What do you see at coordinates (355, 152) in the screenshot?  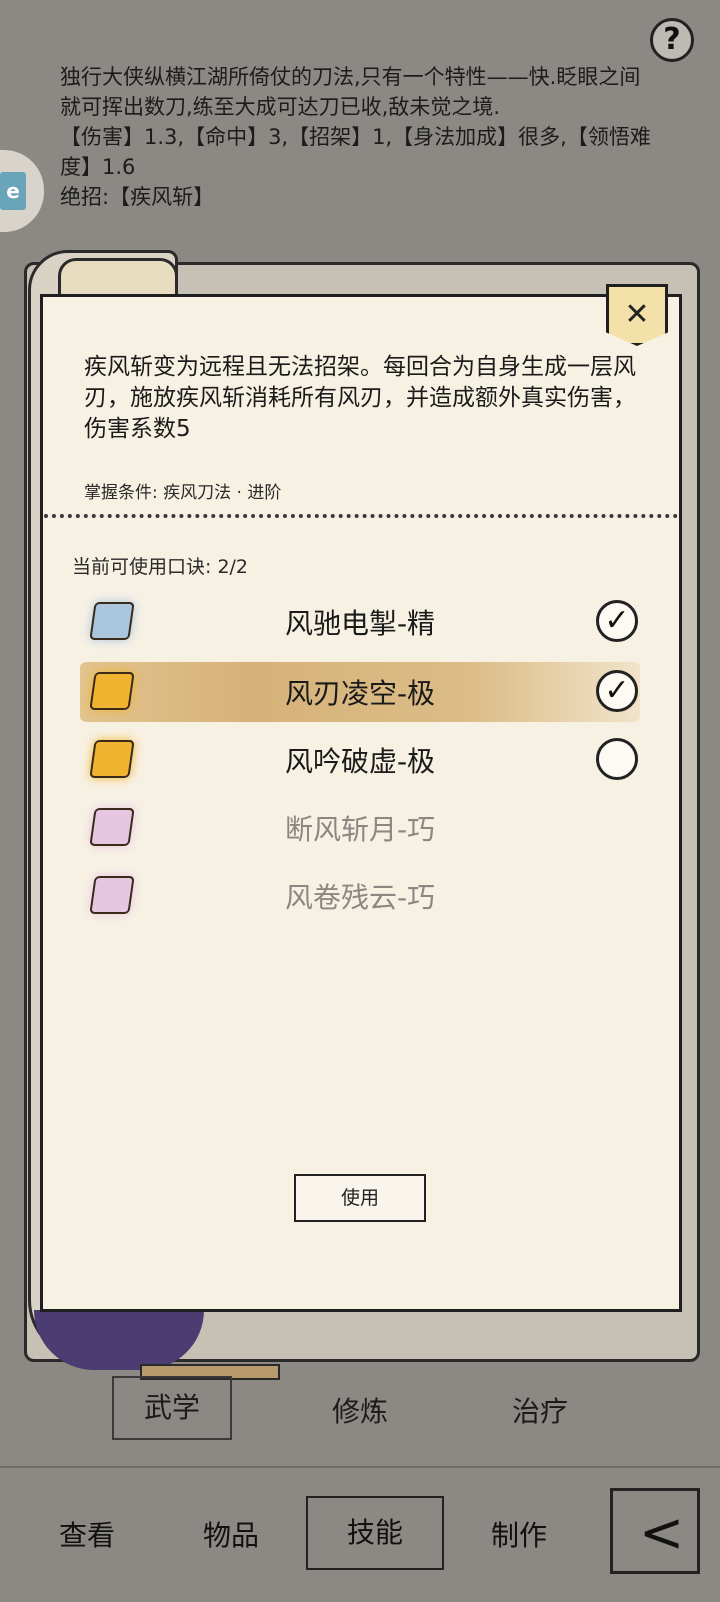 I see `stats-text: 【伤害】1.3,【命中】3,【招架】1,【身法加成】很多,【领悟难度】1.6` at bounding box center [355, 152].